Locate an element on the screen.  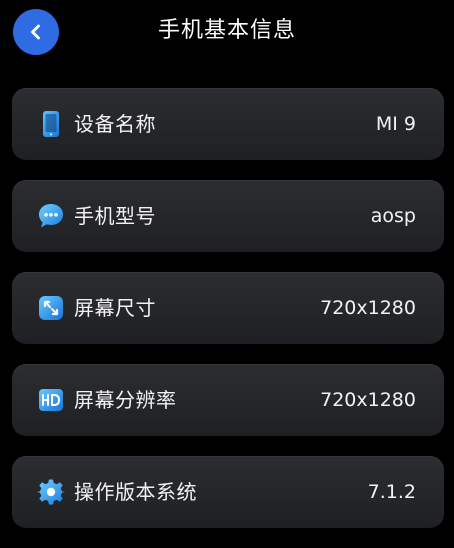
device-name-label: 设备名称 is located at coordinates (115, 124).